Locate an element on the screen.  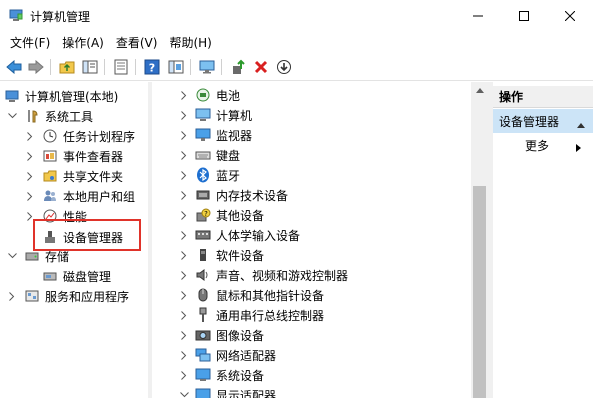
shared-folder-icon is located at coordinates (50, 176).